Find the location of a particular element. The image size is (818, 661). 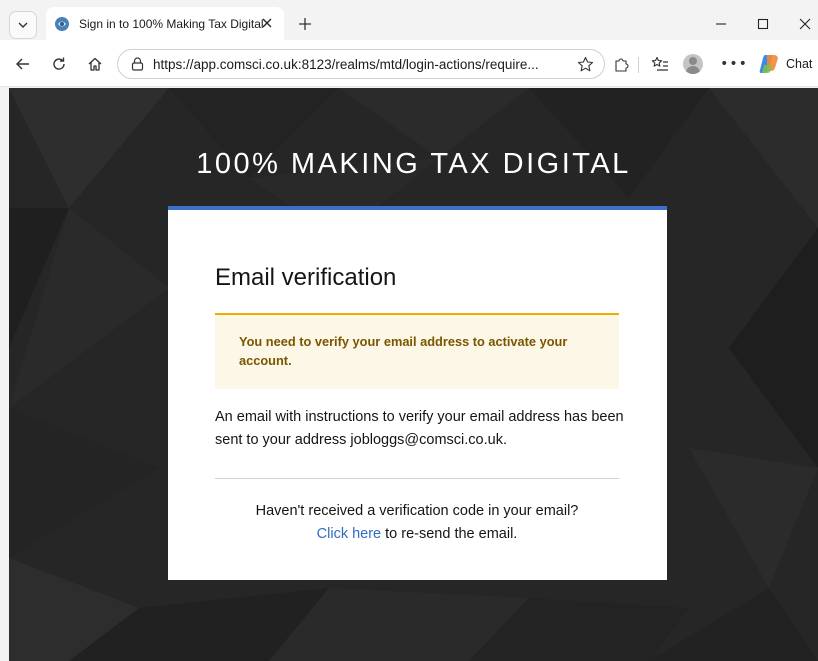

minimize-icon is located at coordinates (721, 24).